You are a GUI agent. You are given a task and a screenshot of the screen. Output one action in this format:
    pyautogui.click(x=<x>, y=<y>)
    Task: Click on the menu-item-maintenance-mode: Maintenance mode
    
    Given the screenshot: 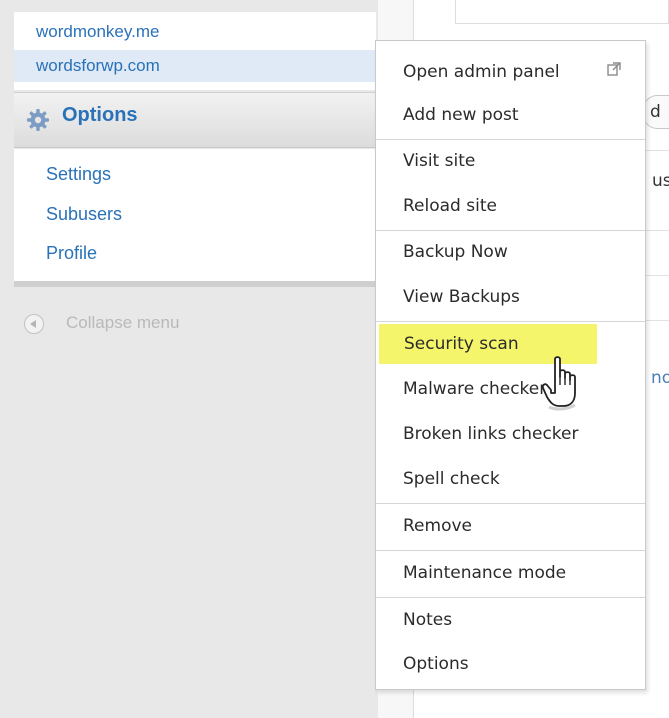 What is the action you would take?
    pyautogui.click(x=510, y=573)
    